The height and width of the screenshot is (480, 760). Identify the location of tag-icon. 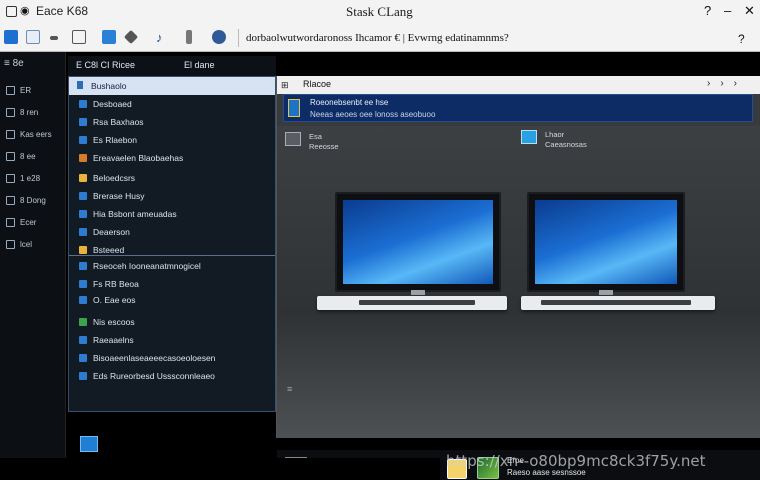
(131, 37).